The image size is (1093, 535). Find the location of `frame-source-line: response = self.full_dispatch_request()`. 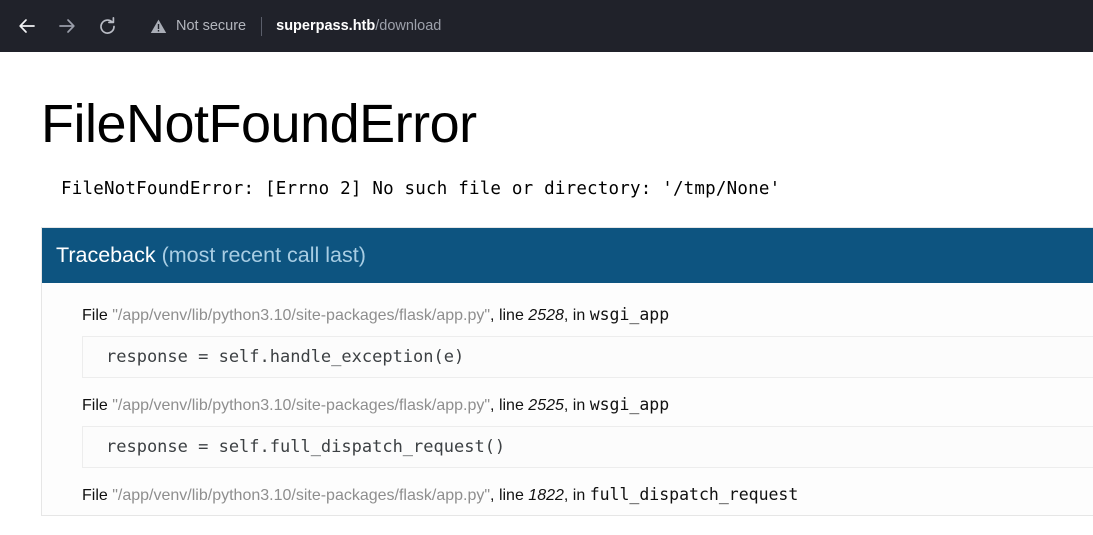

frame-source-line: response = self.full_dispatch_request() is located at coordinates (587, 446).